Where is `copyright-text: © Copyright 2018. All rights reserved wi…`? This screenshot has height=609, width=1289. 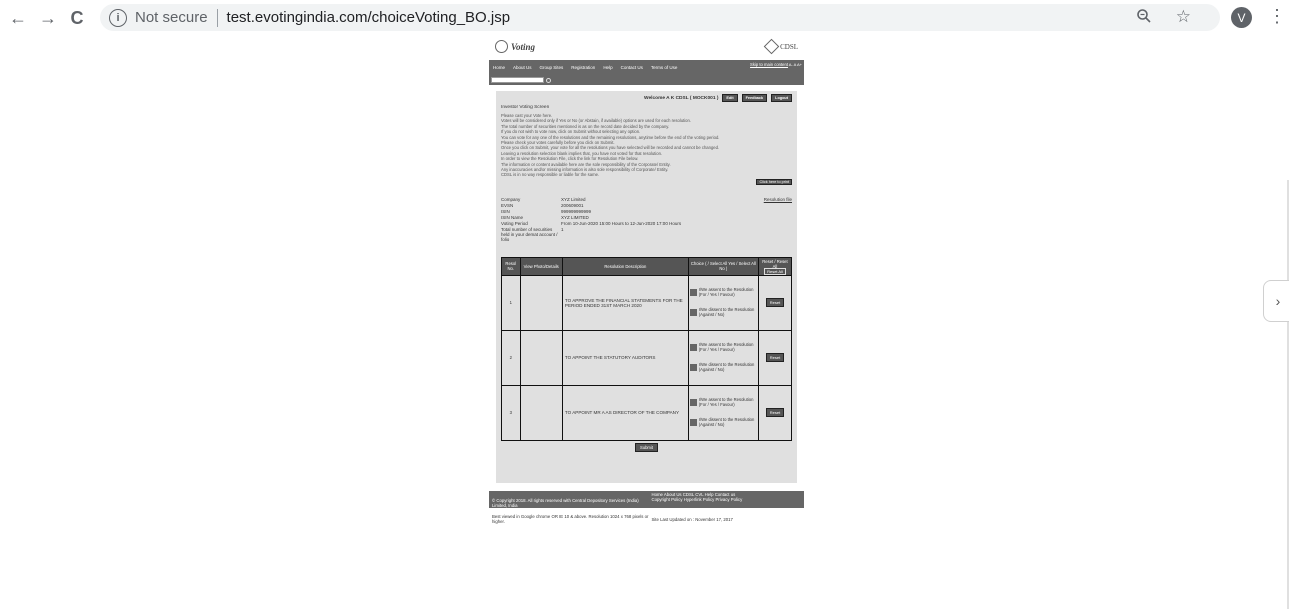 copyright-text: © Copyright 2018. All rights reserved wi… is located at coordinates (565, 503).